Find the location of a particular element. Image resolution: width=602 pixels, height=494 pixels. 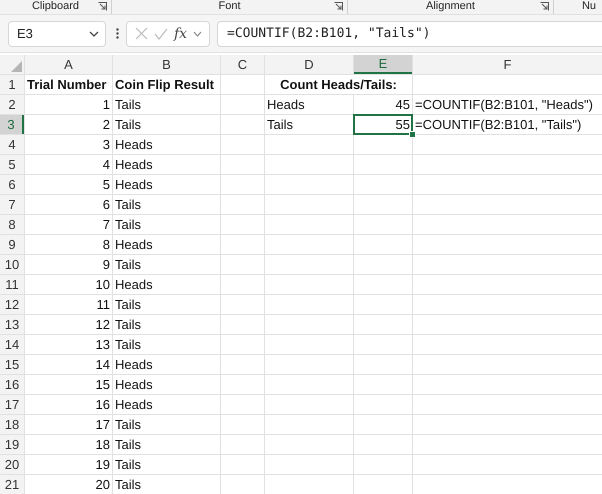

table-cell: 2 is located at coordinates (68, 124).